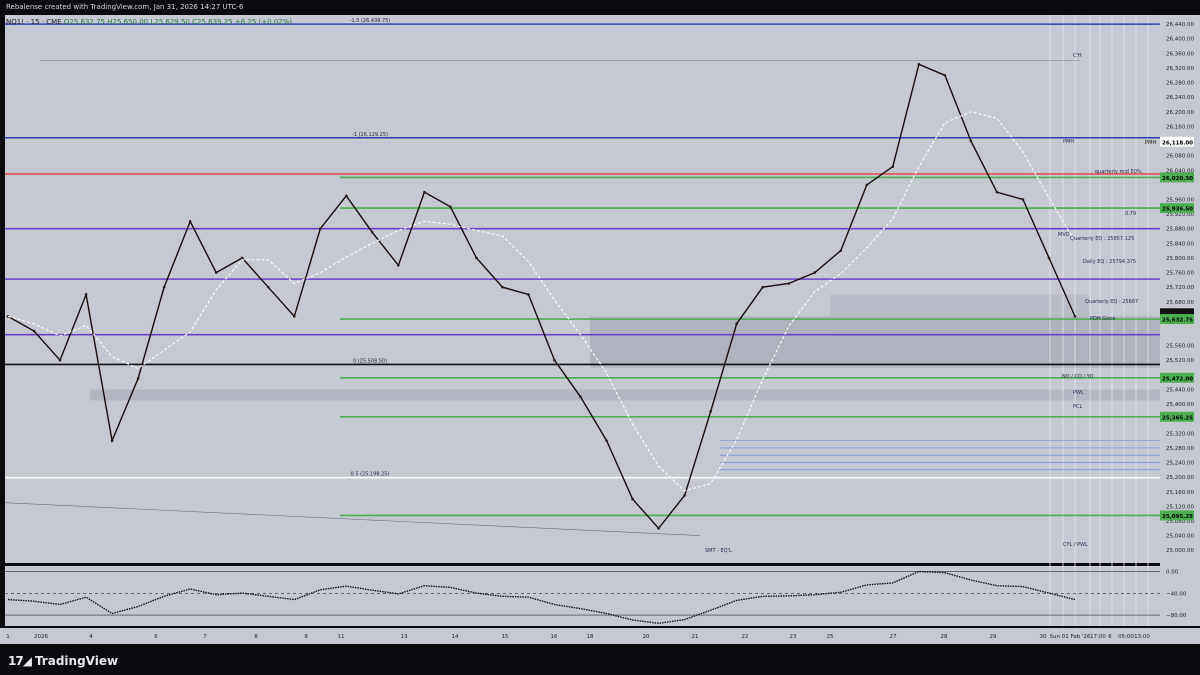  Describe the element at coordinates (1177, 143) in the screenshot. I see `price-tag-label: 26,118.00` at that location.